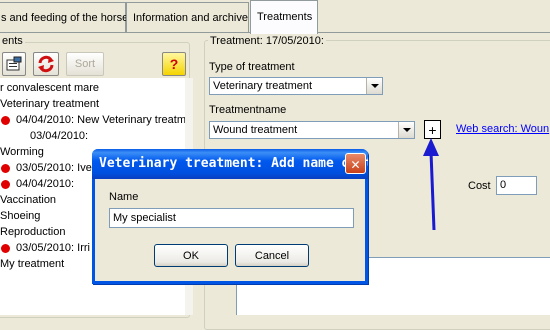  What do you see at coordinates (252, 67) in the screenshot?
I see `type-of-treatment-label: Type of treatment` at bounding box center [252, 67].